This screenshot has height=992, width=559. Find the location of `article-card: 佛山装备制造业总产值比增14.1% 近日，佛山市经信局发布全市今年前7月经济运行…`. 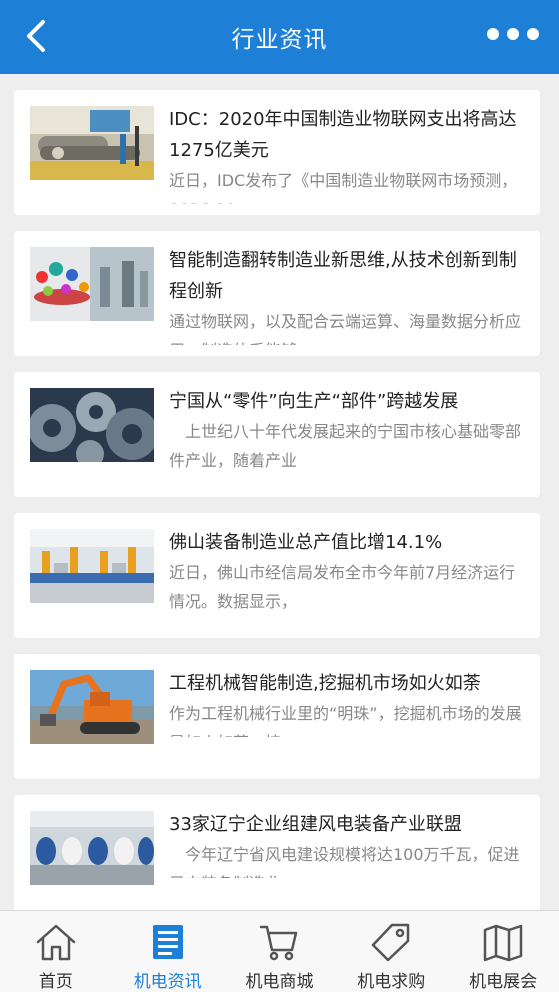

article-card: 佛山装备制造业总产值比增14.1% 近日，佛山市经信局发布全市今年前7月经济运行… is located at coordinates (277, 575).